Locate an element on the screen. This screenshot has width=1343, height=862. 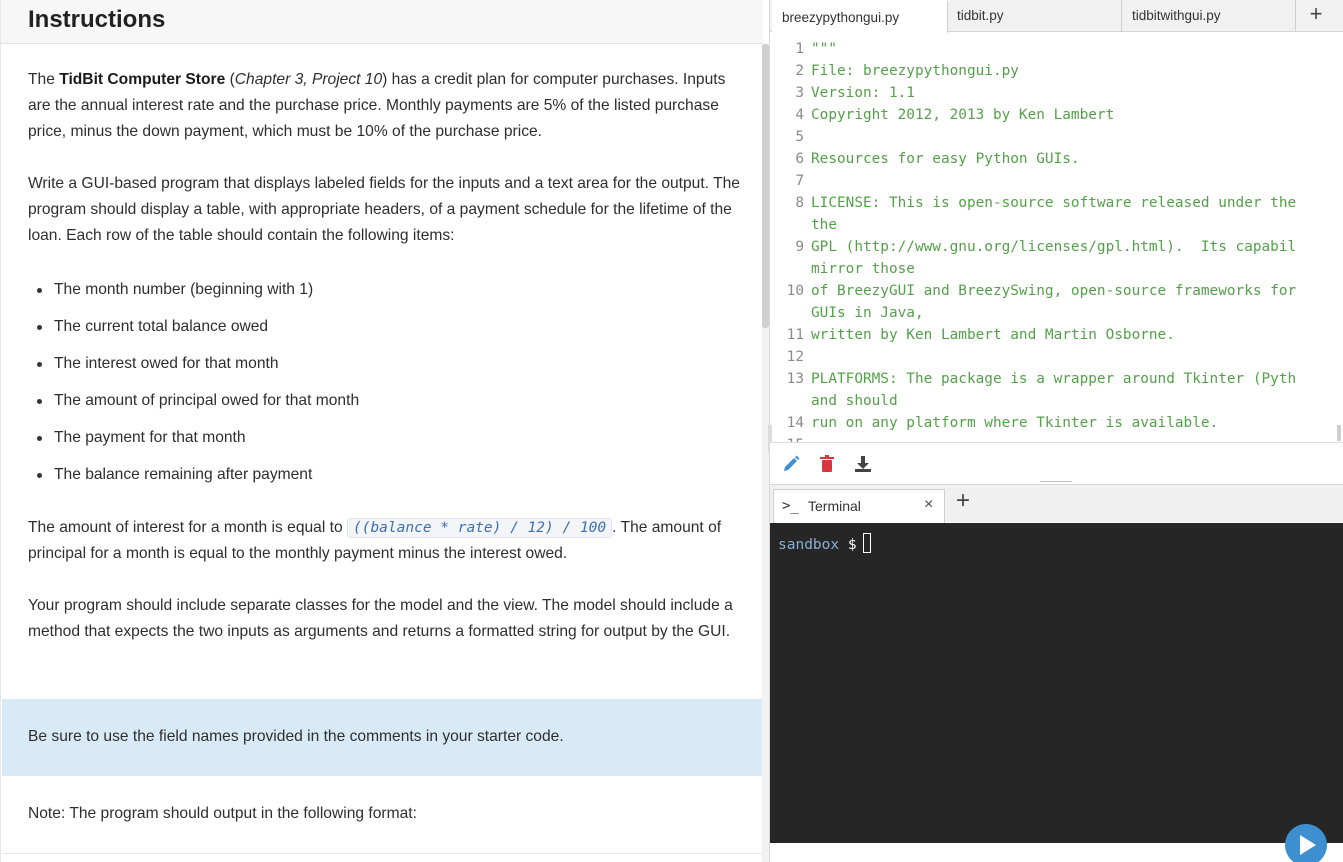
divider is located at coordinates (382, 853).